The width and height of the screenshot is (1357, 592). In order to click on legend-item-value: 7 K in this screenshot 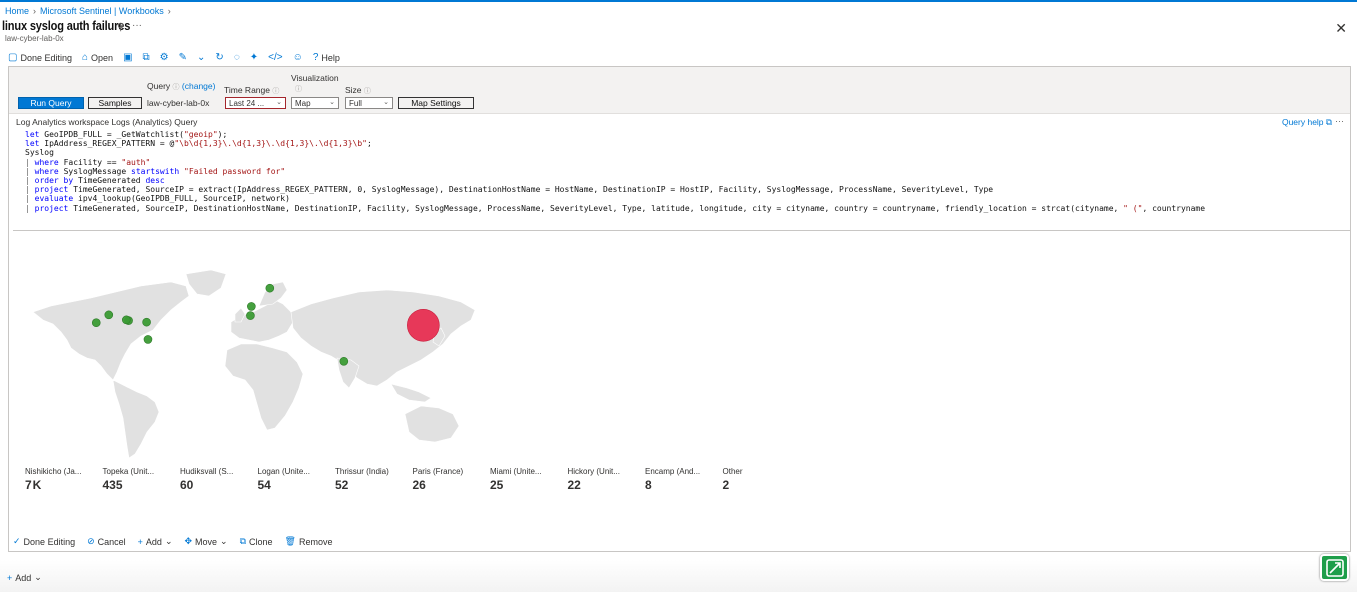, I will do `click(33, 485)`.